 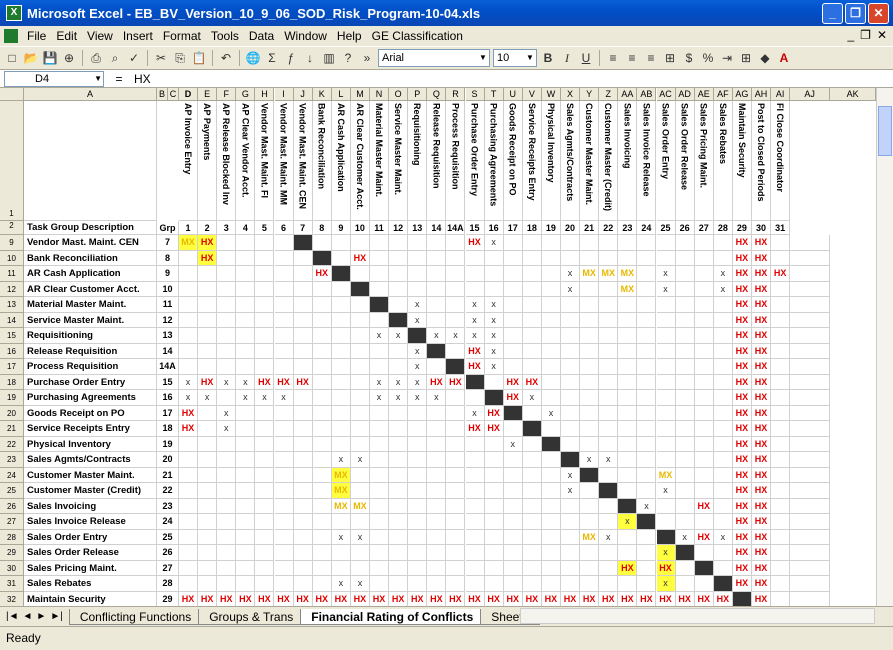 I want to click on row-header-32: 32, so click(x=12, y=598).